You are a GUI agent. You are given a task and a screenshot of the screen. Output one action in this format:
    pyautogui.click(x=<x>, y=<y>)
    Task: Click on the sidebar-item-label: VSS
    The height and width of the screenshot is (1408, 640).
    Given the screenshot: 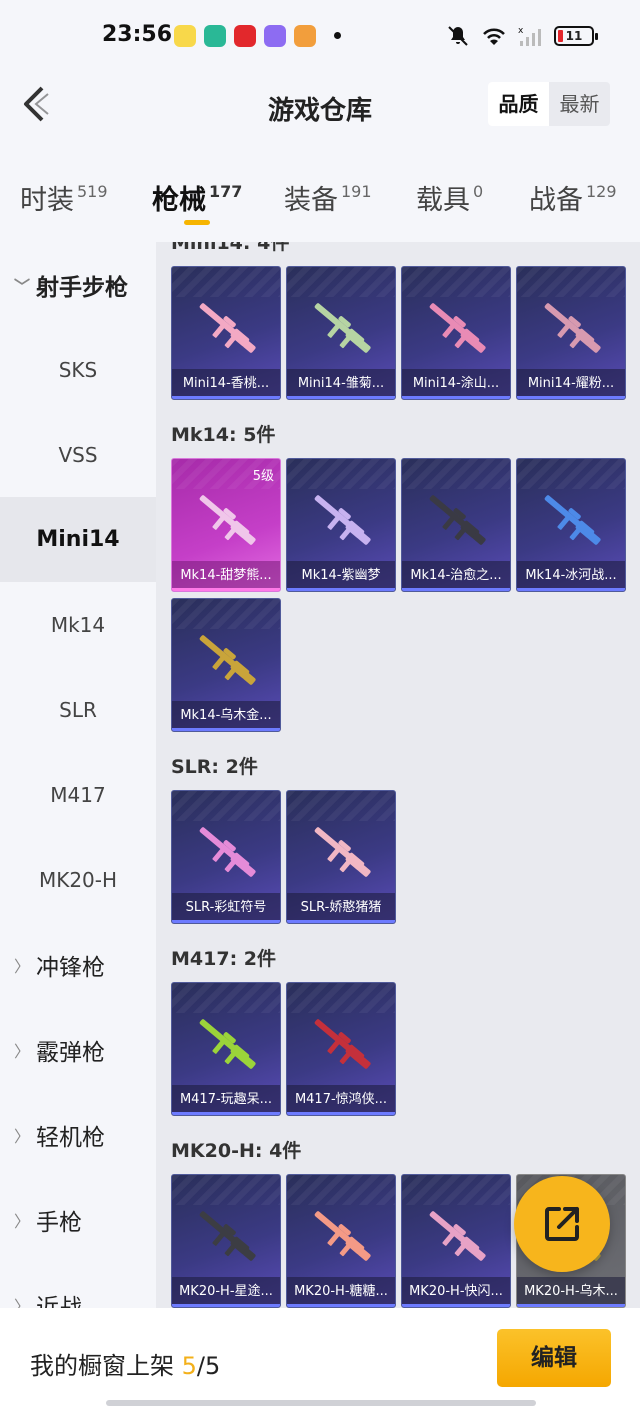 What is the action you would take?
    pyautogui.click(x=78, y=454)
    